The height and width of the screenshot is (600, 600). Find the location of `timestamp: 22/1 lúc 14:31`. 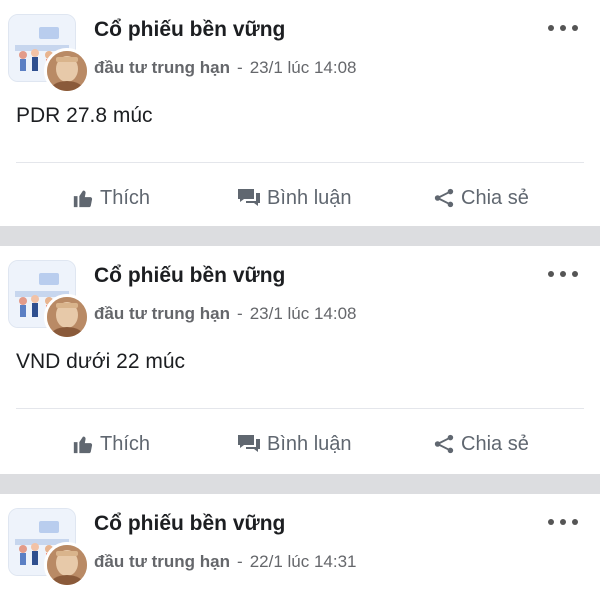

timestamp: 22/1 lúc 14:31 is located at coordinates (303, 561).